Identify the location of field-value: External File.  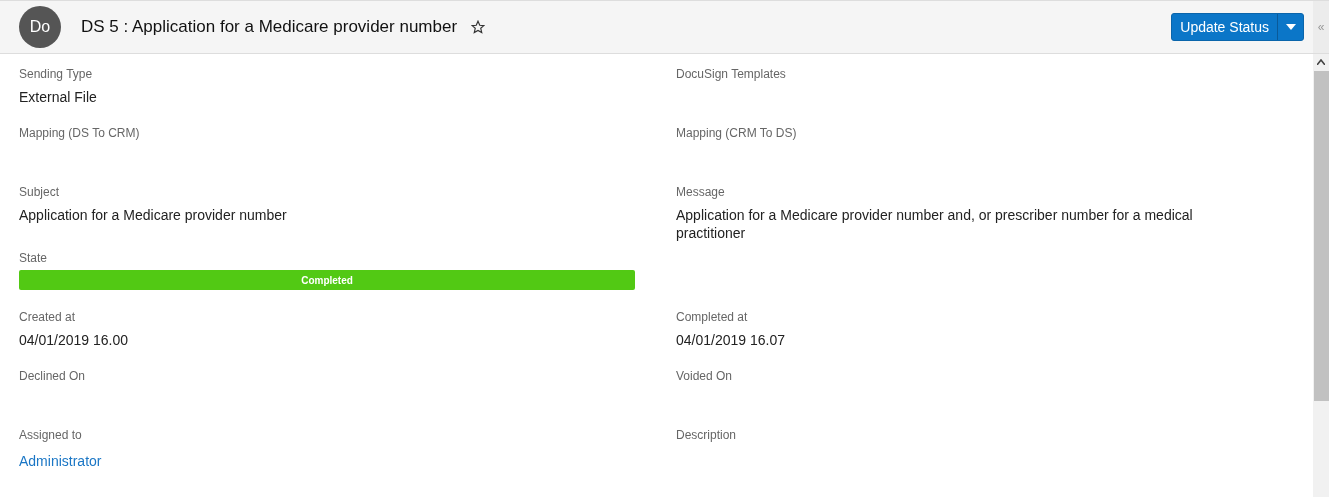
(58, 97).